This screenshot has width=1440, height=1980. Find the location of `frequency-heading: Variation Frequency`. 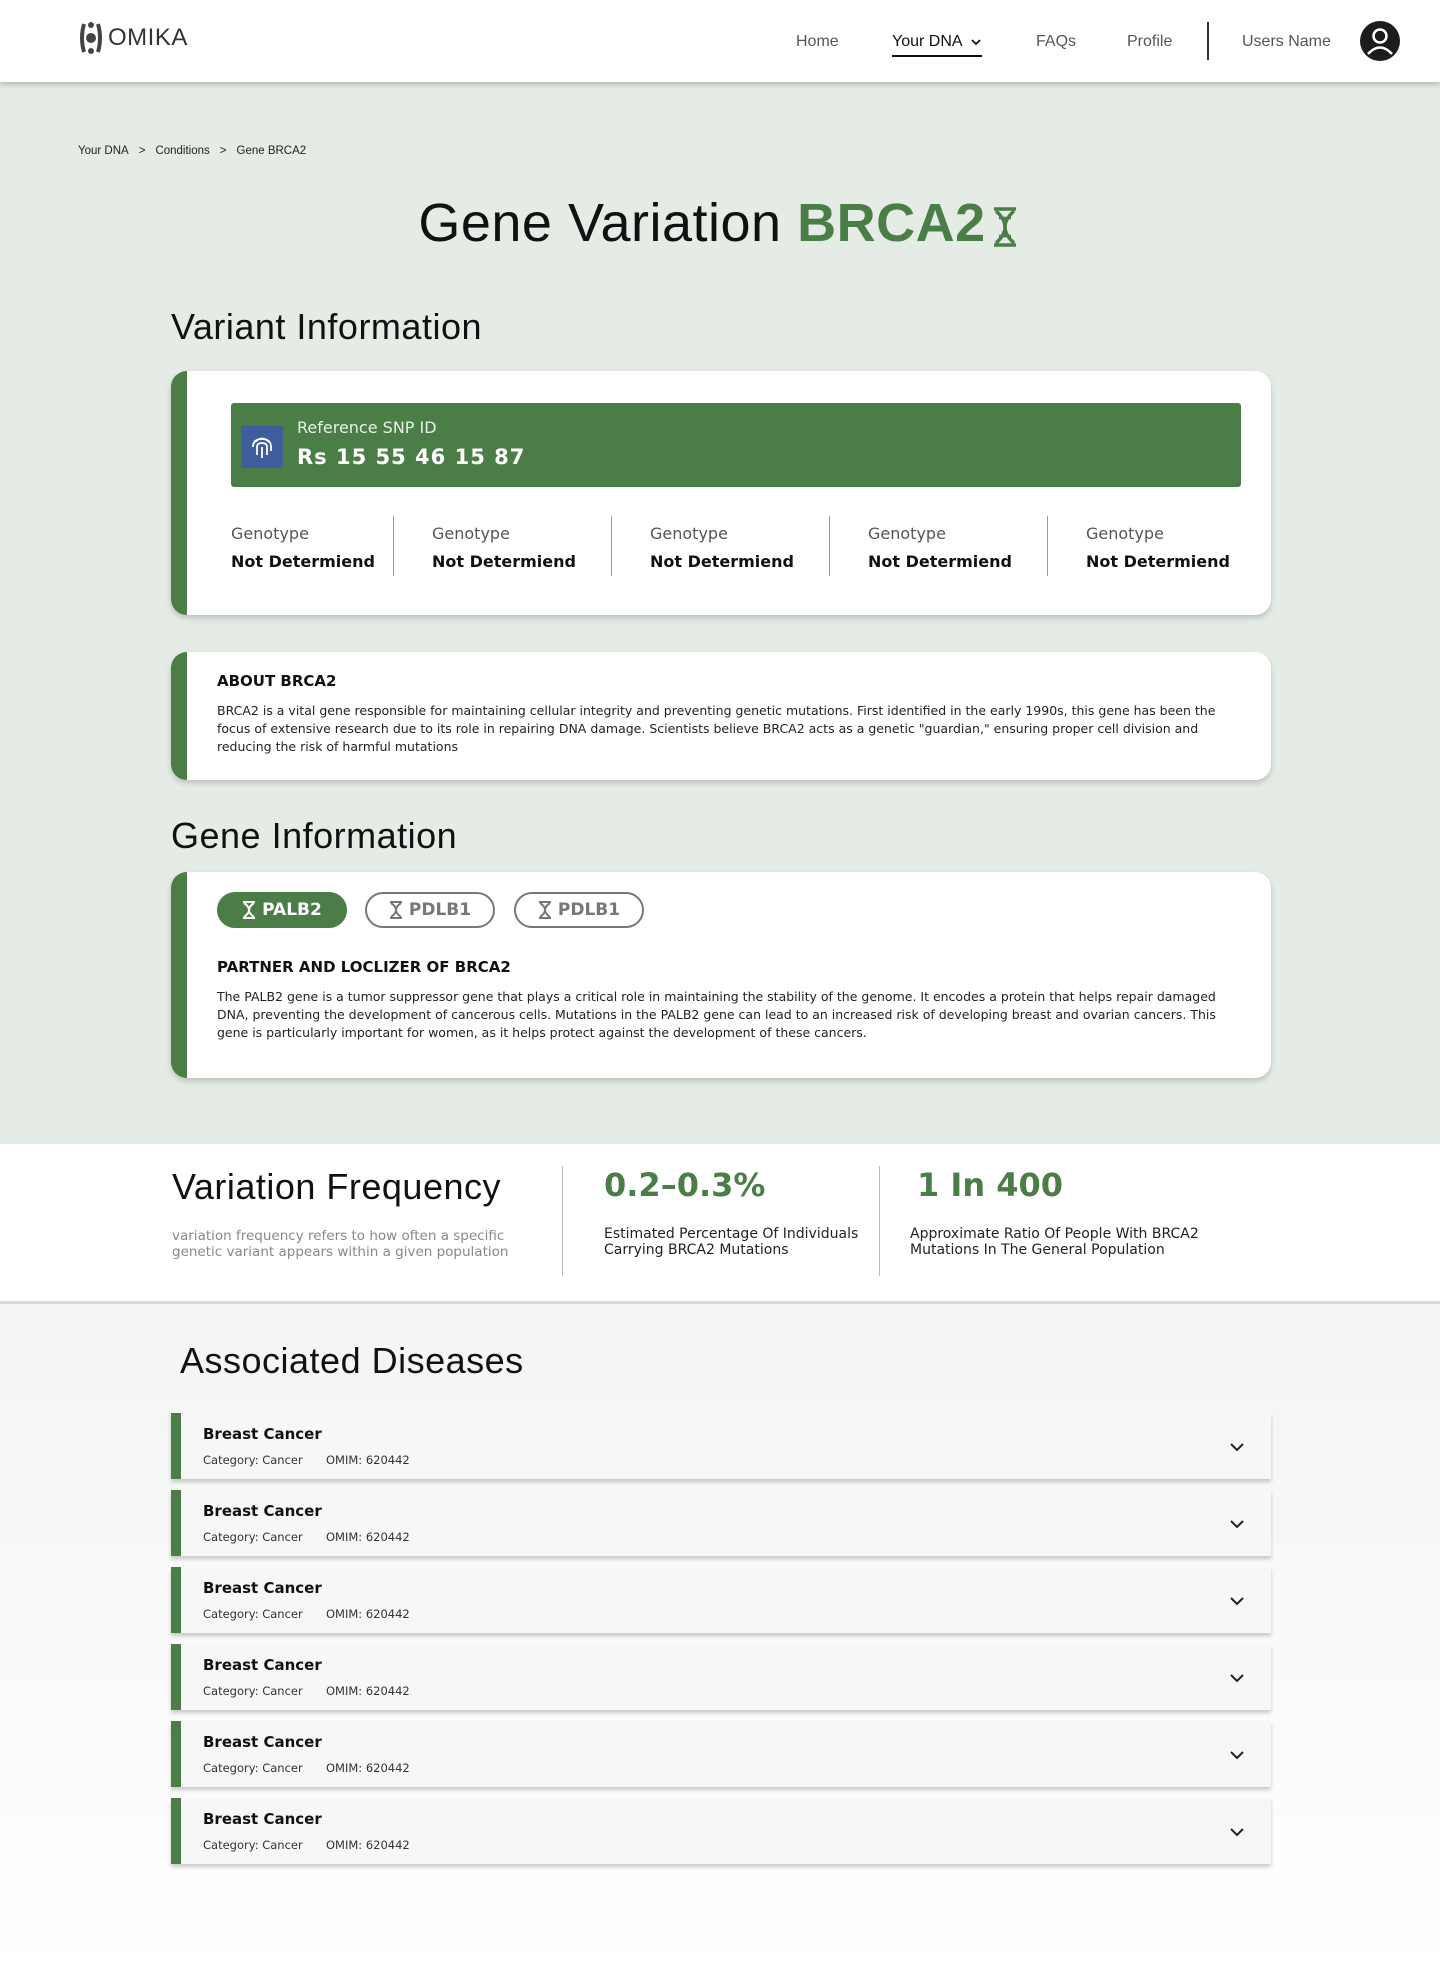

frequency-heading: Variation Frequency is located at coordinates (336, 1186).